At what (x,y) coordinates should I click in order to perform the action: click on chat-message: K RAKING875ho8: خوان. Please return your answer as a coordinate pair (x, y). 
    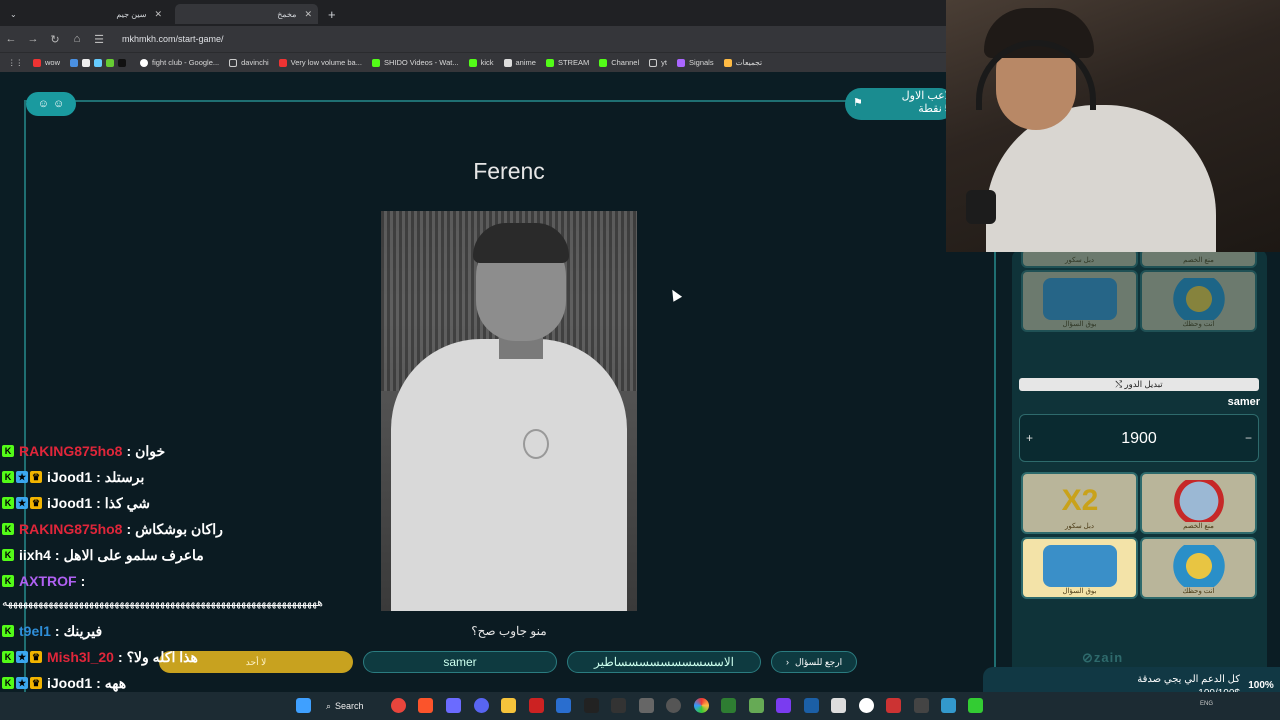
    Looking at the image, I should click on (83, 451).